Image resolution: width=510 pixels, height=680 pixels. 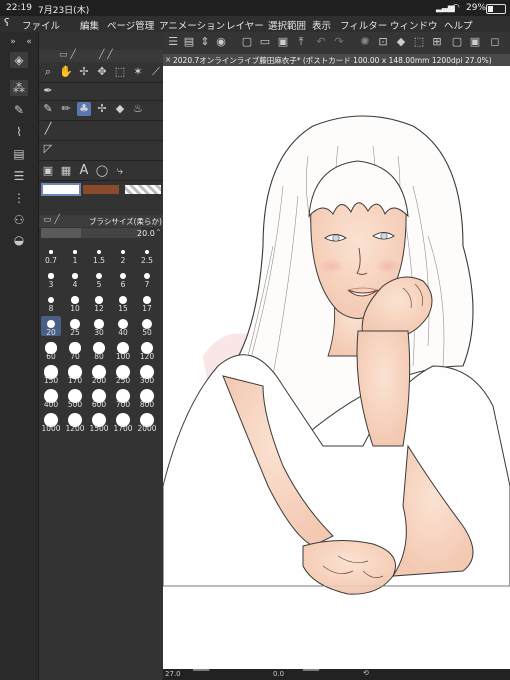 What do you see at coordinates (173, 674) in the screenshot?
I see `zoom-value: 27.0` at bounding box center [173, 674].